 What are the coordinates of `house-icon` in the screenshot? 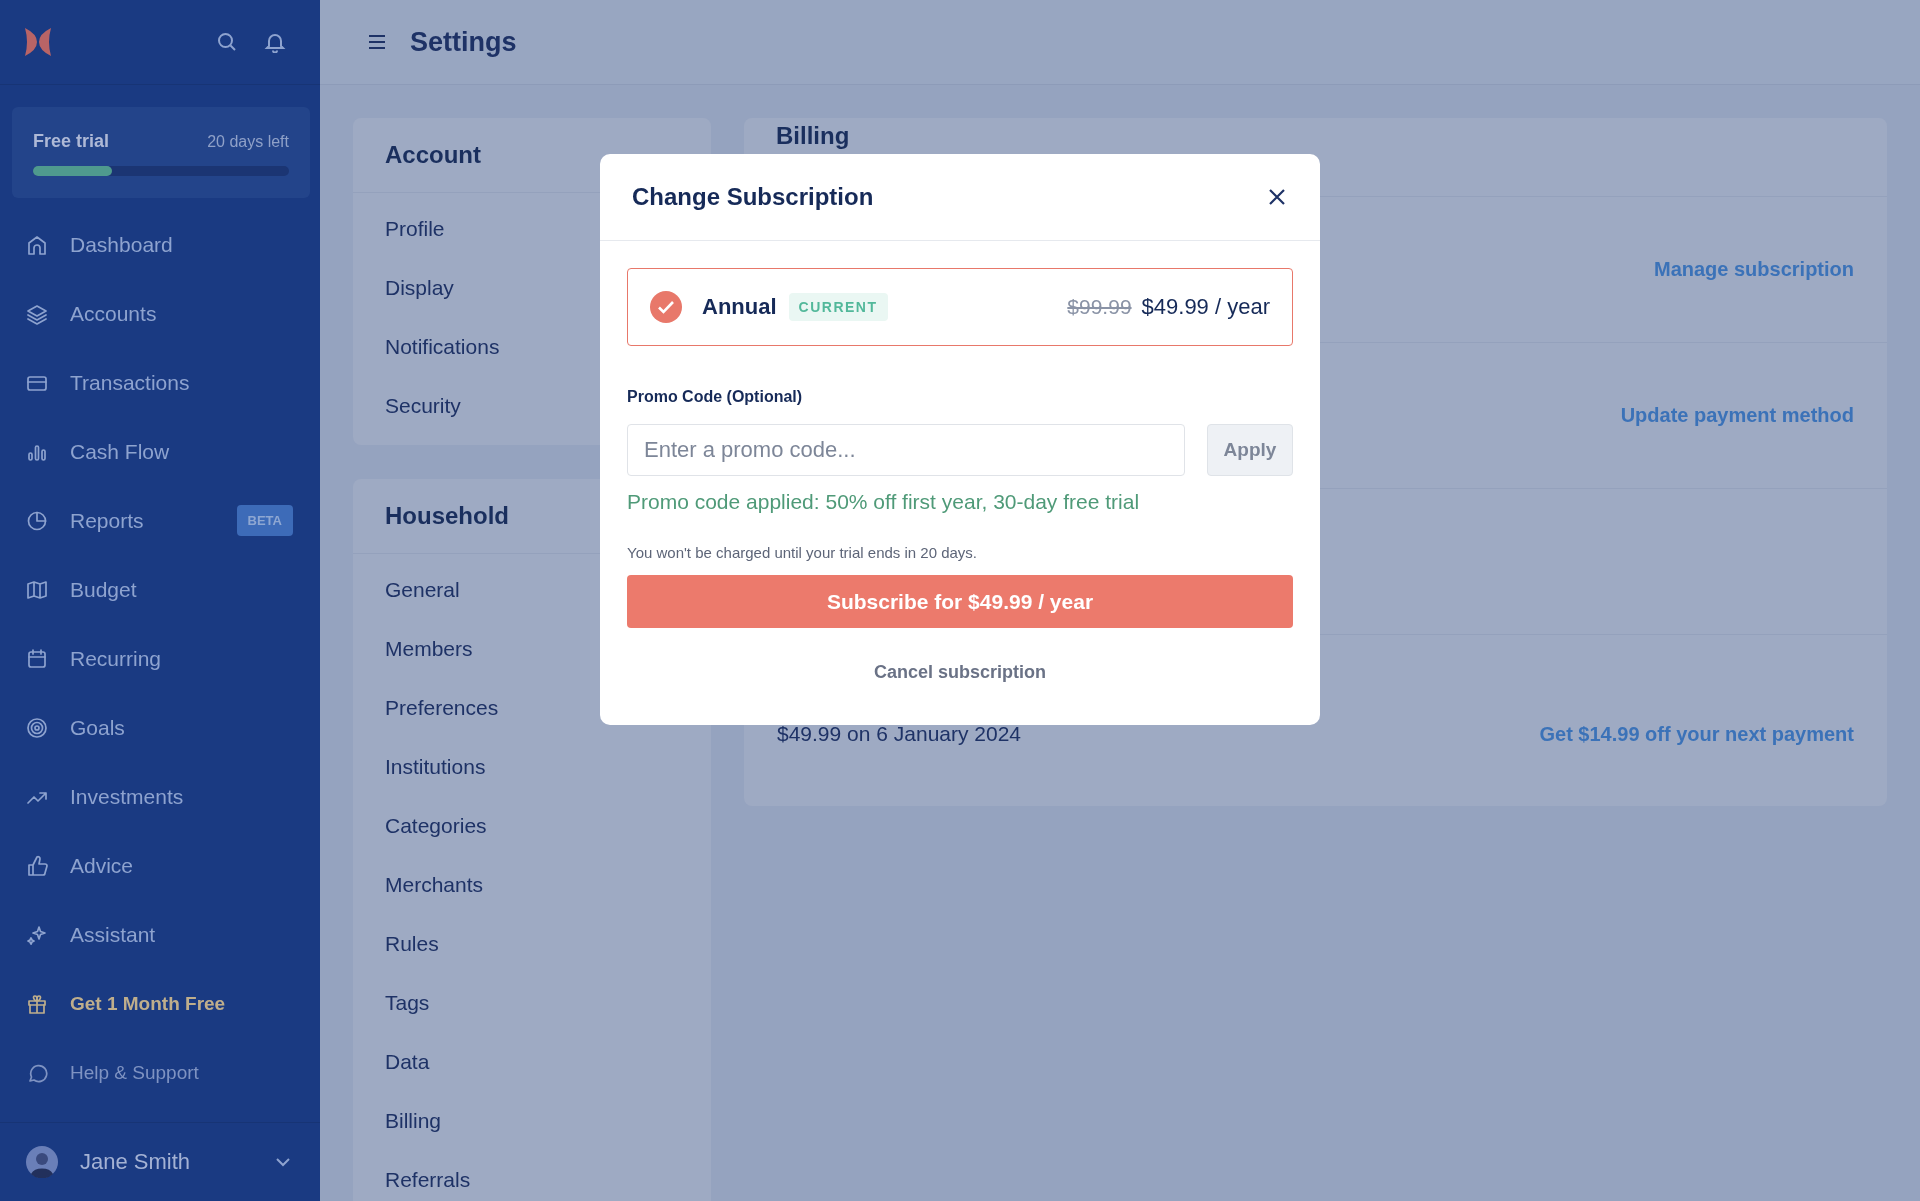 It's located at (37, 244).